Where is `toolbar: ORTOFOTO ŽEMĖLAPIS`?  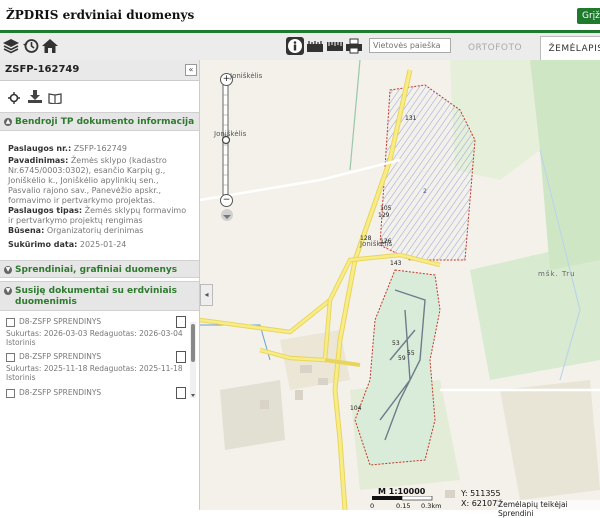
toolbar: ORTOFOTO ŽEMĖLAPIS is located at coordinates (300, 47).